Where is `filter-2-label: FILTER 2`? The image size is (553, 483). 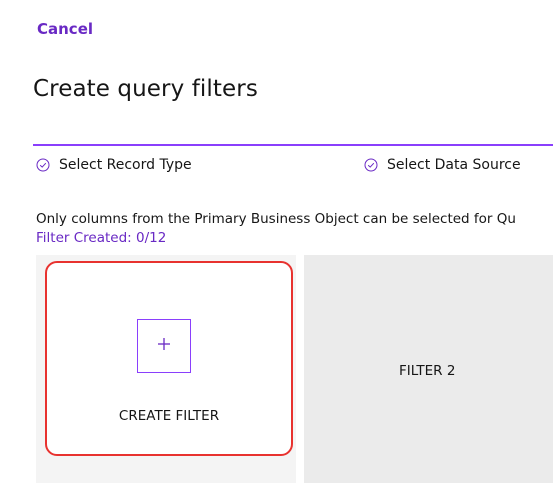
filter-2-label: FILTER 2 is located at coordinates (427, 371).